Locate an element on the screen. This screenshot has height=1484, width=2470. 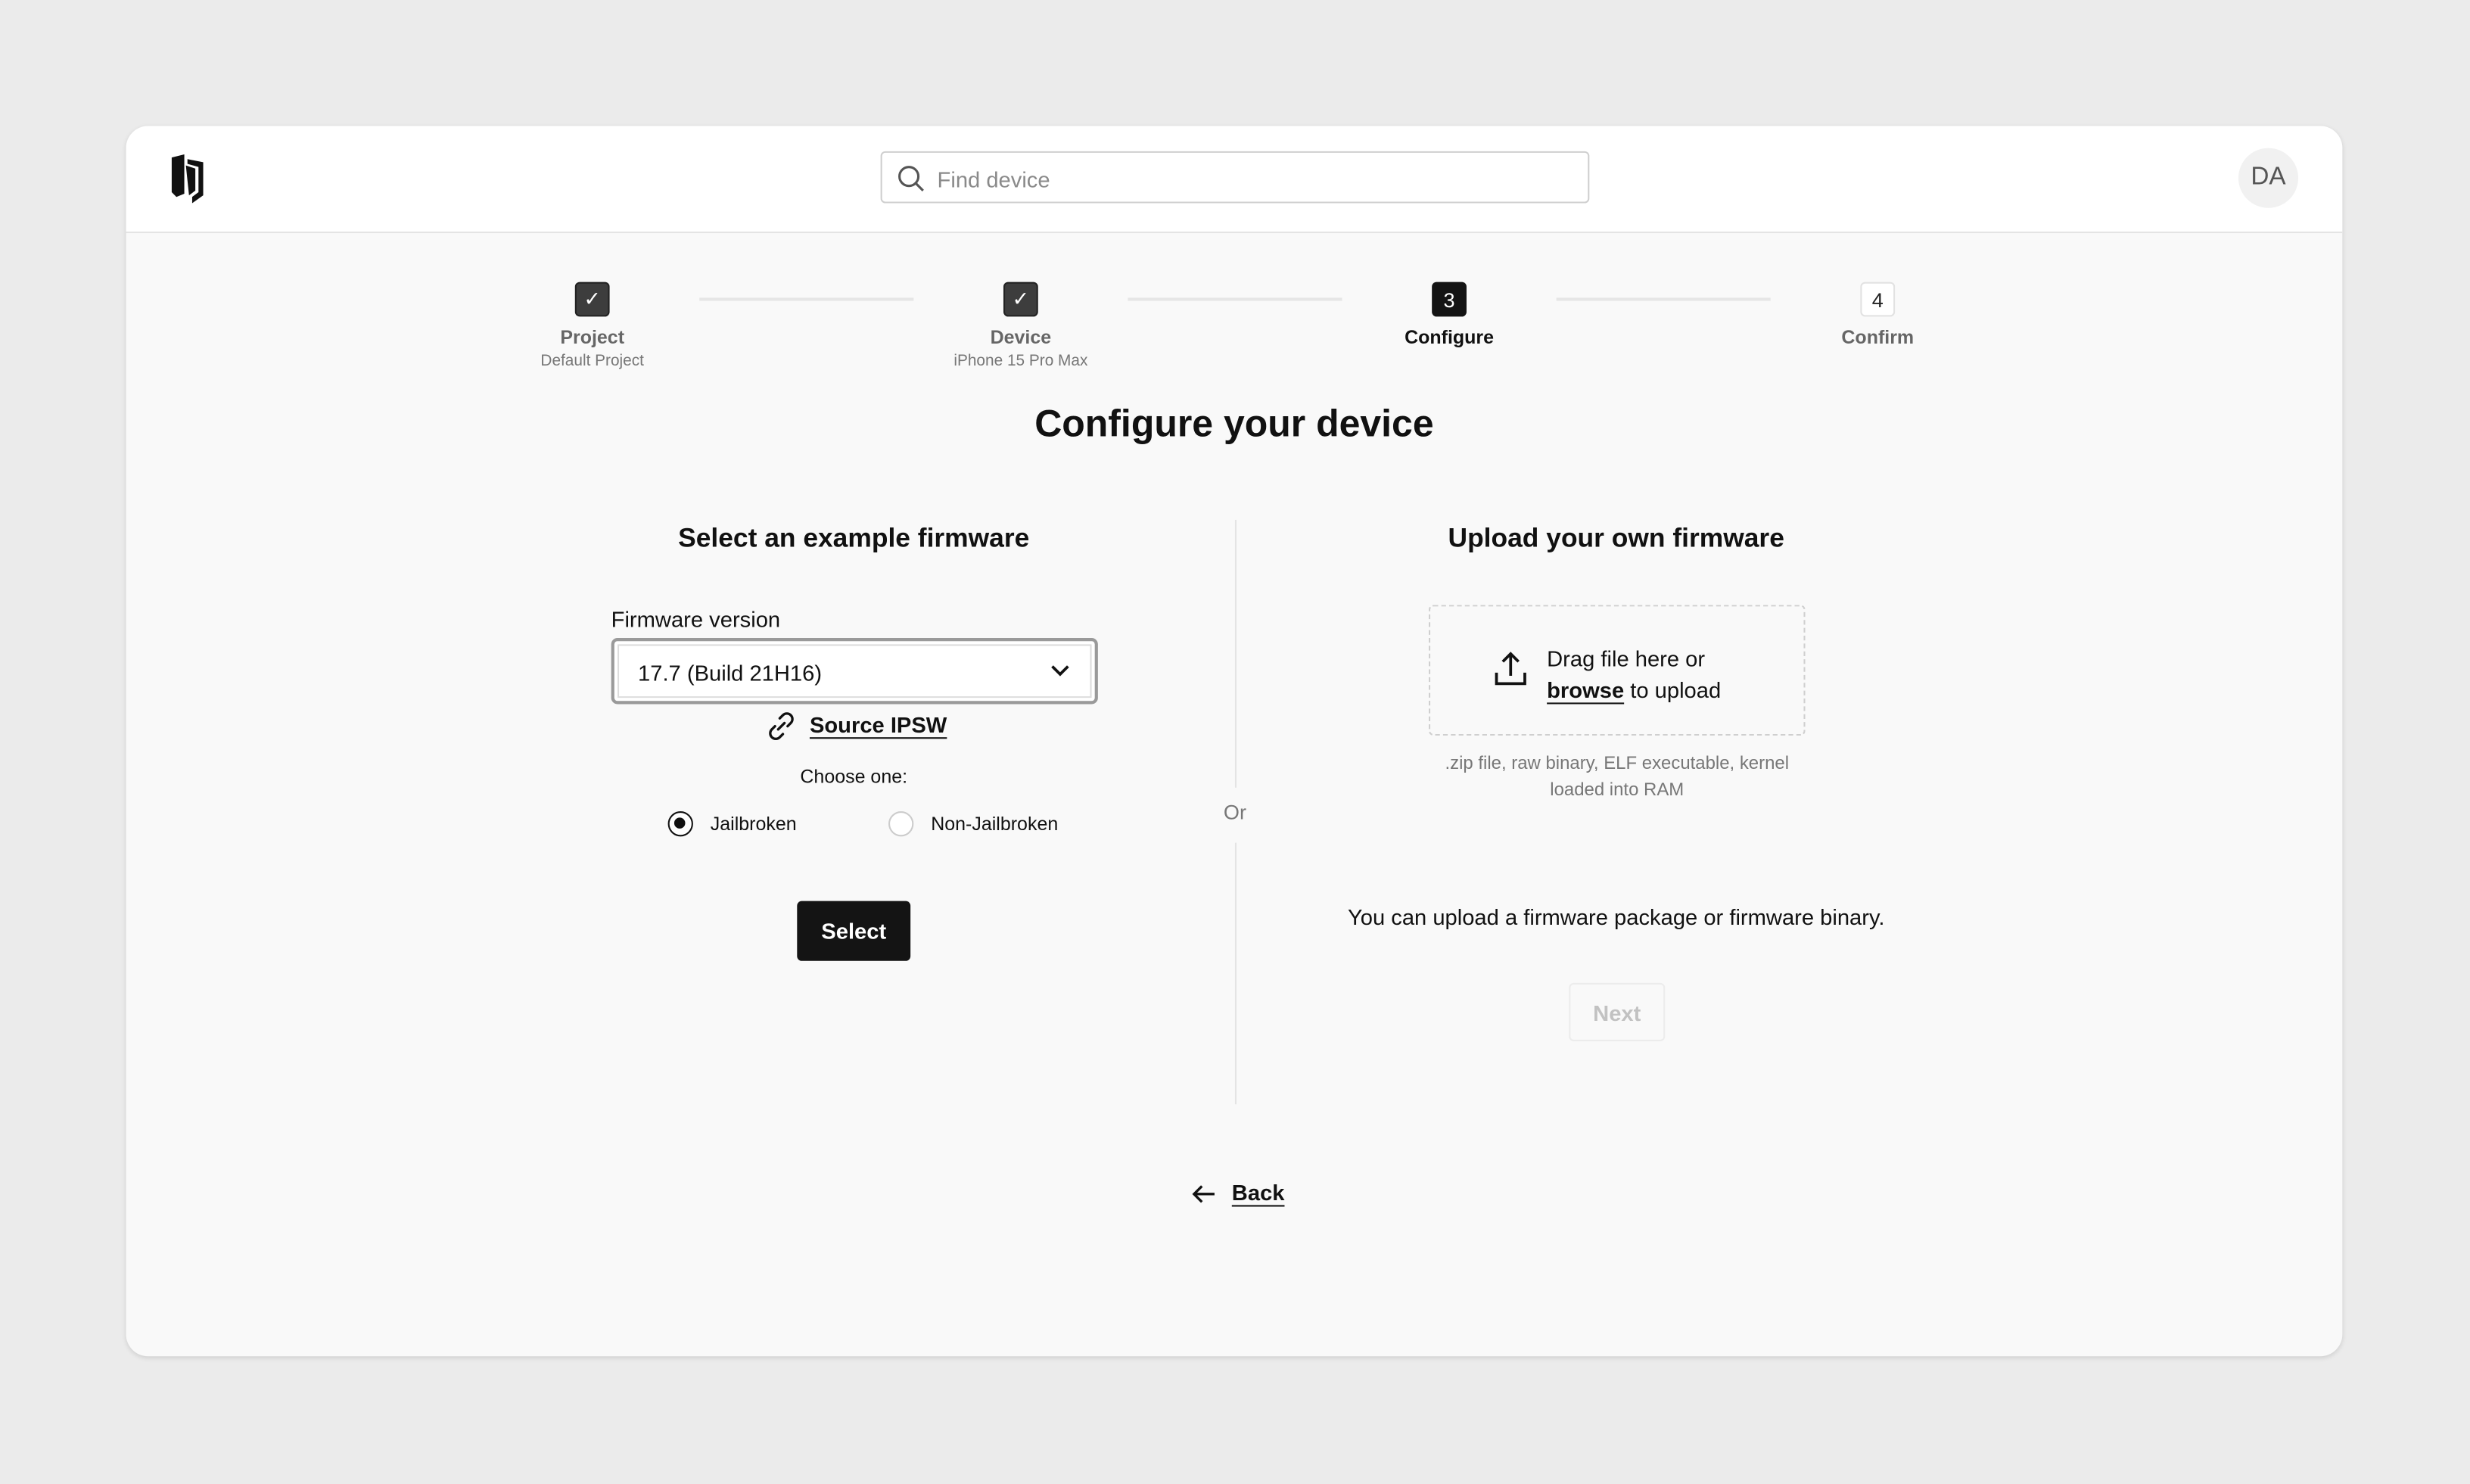
step-configure: 3 Configure is located at coordinates (1450, 315).